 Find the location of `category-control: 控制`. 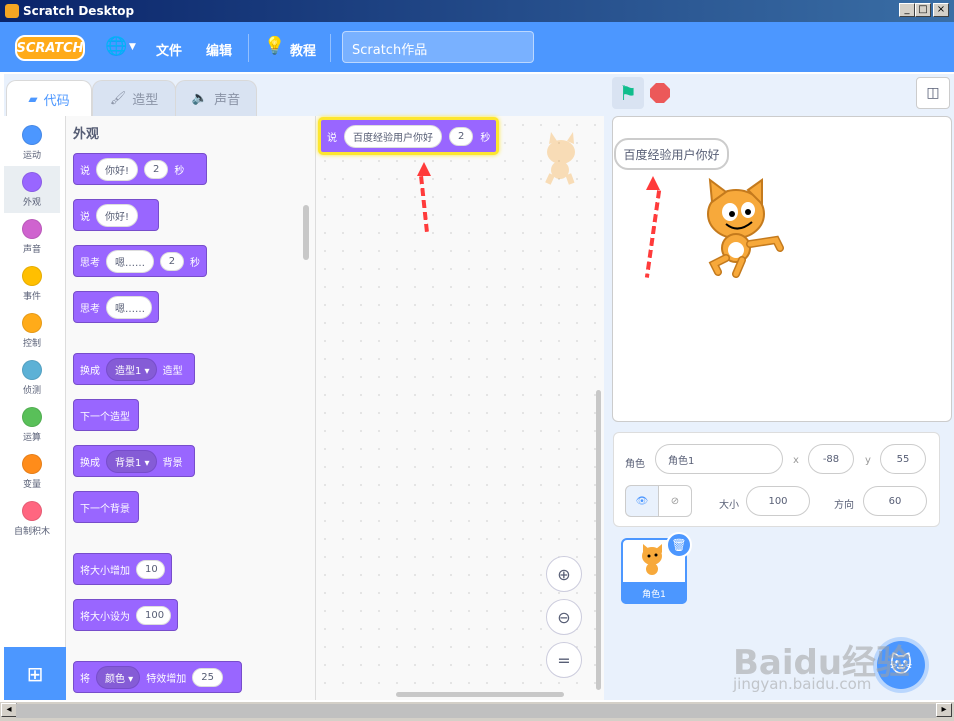

category-control: 控制 is located at coordinates (32, 330).